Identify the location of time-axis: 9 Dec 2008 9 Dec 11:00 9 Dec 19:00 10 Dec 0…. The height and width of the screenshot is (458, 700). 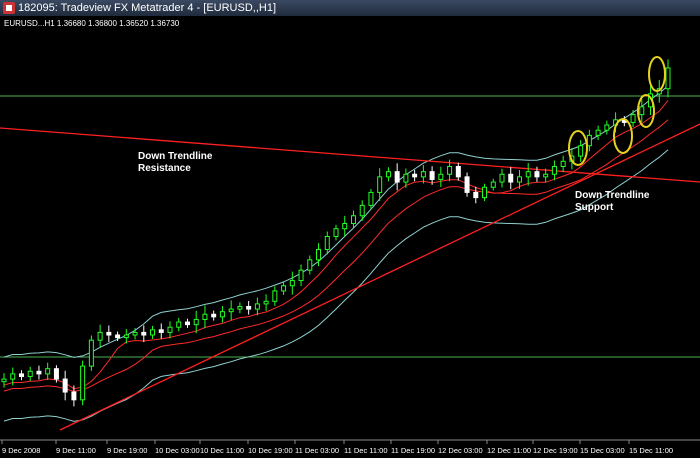
(350, 447).